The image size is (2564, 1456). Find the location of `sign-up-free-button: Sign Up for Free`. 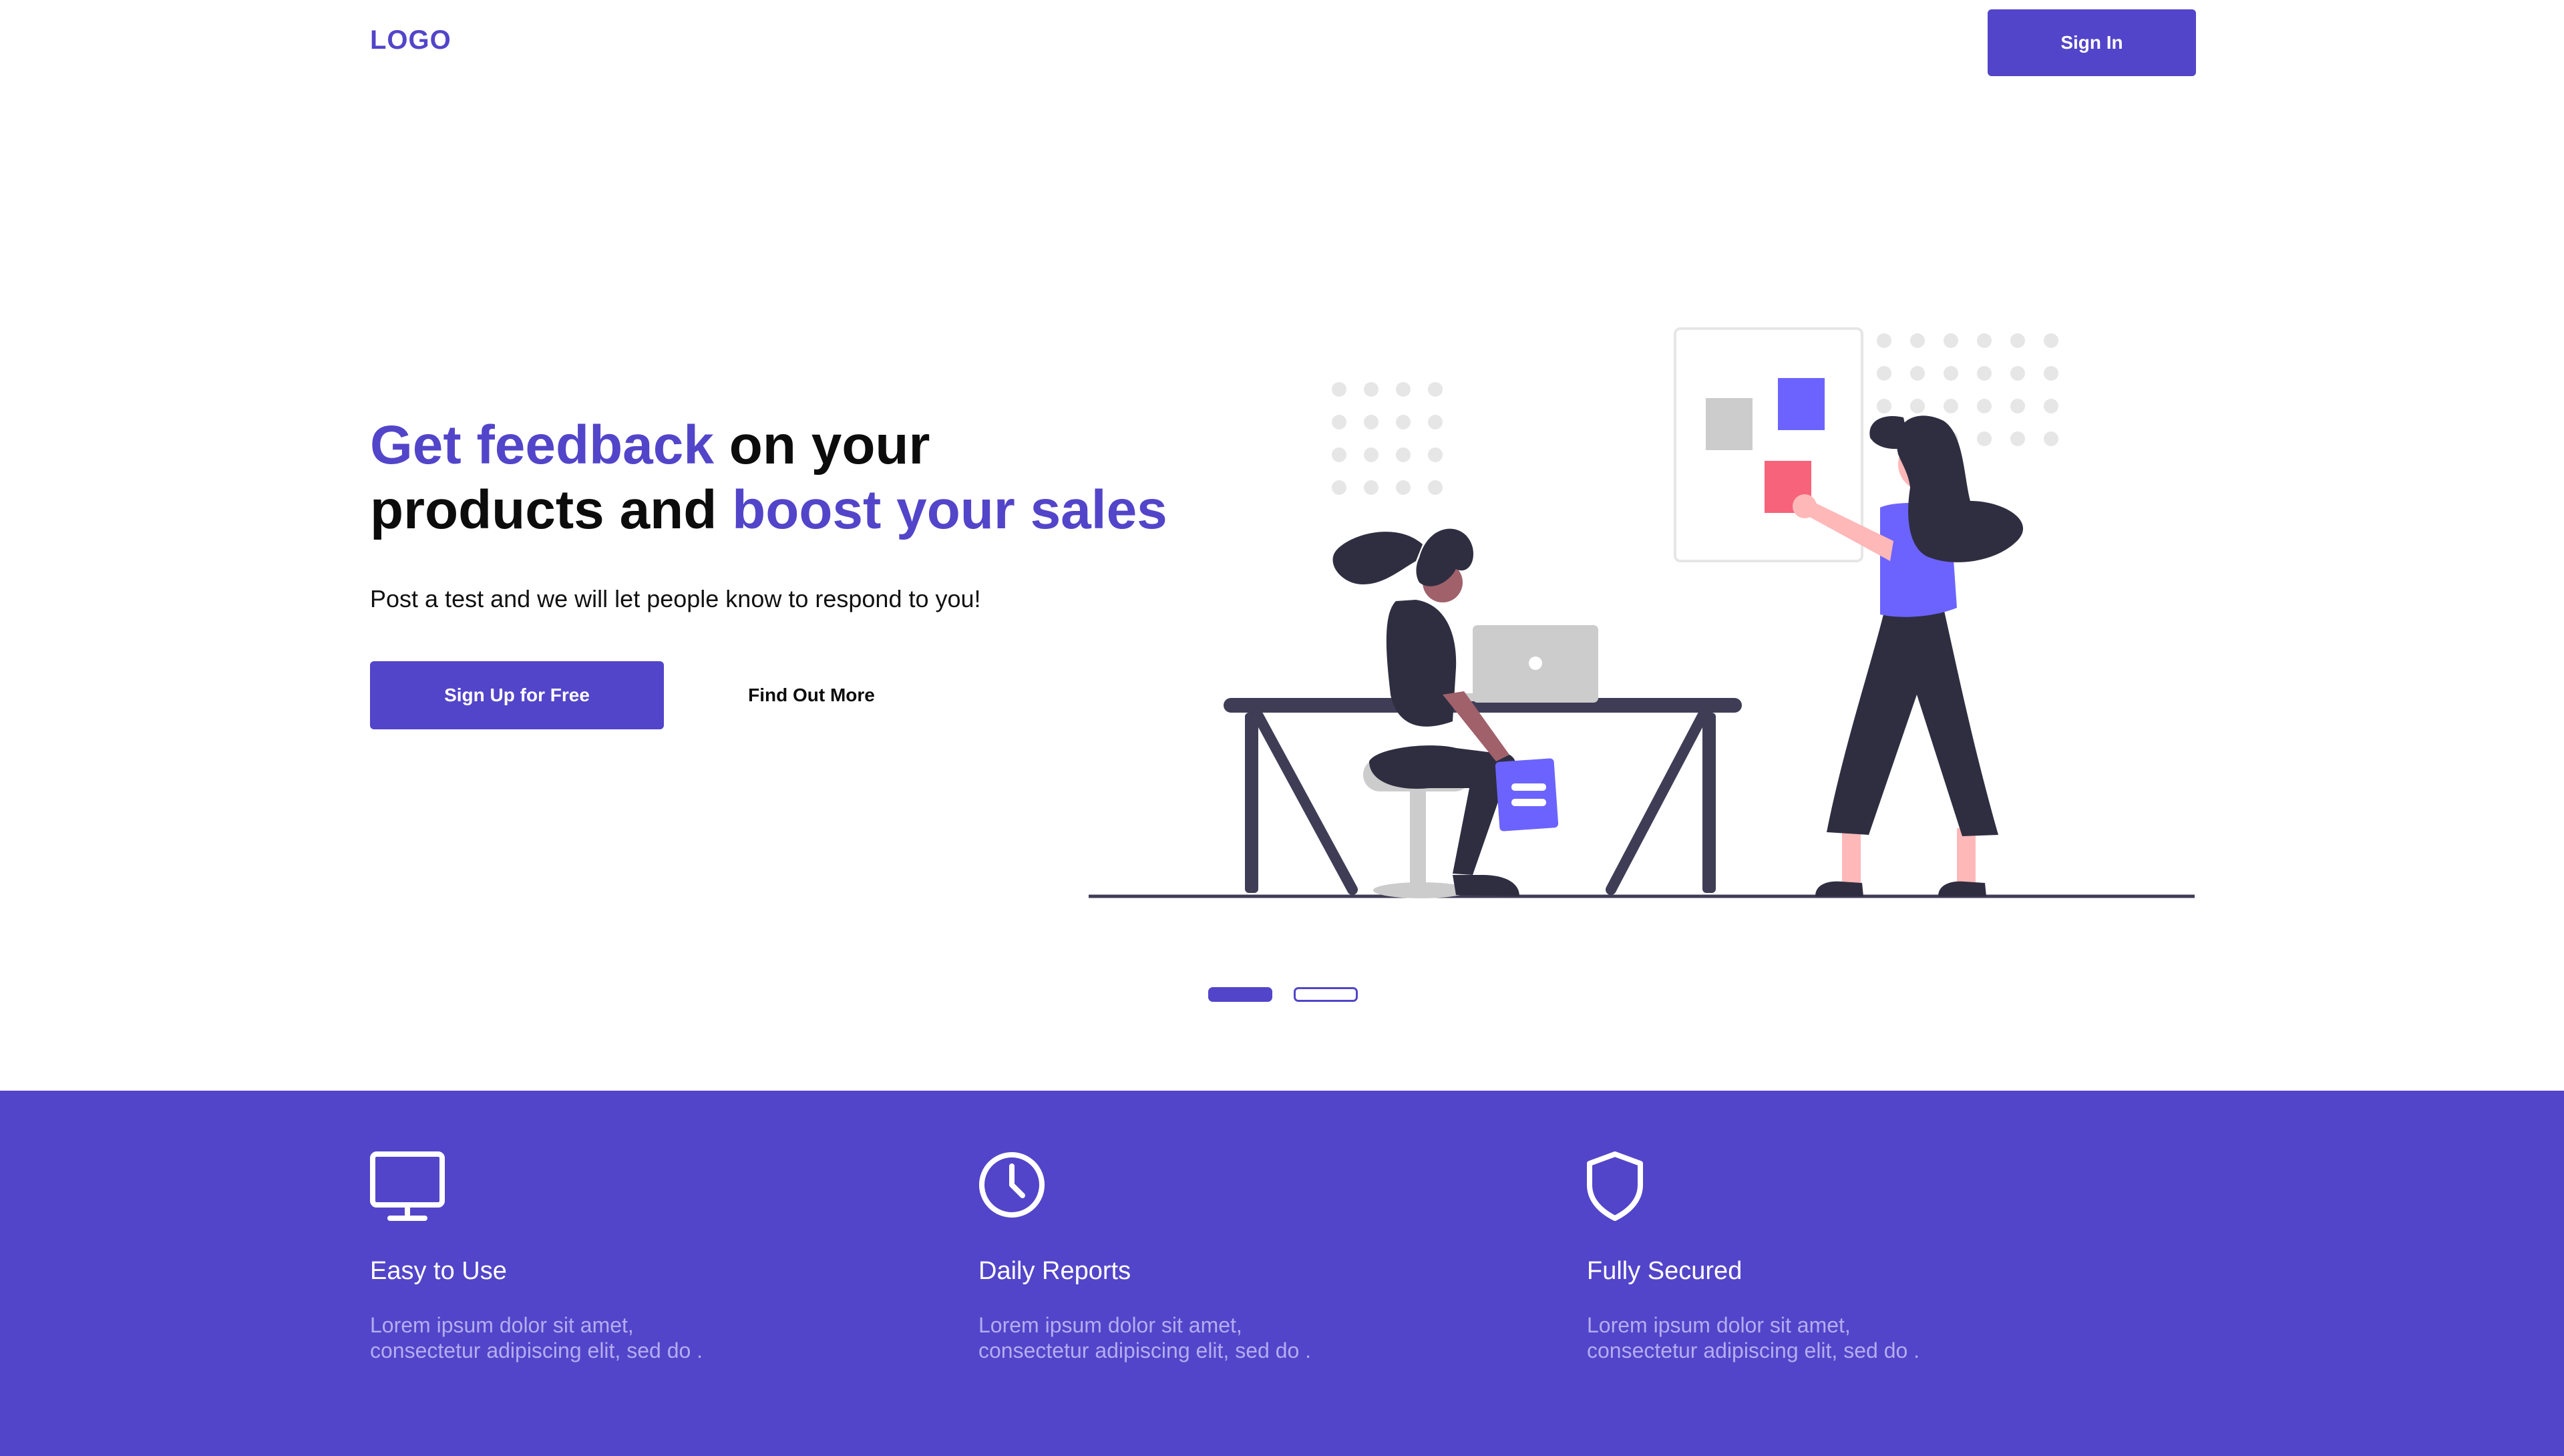

sign-up-free-button: Sign Up for Free is located at coordinates (517, 695).